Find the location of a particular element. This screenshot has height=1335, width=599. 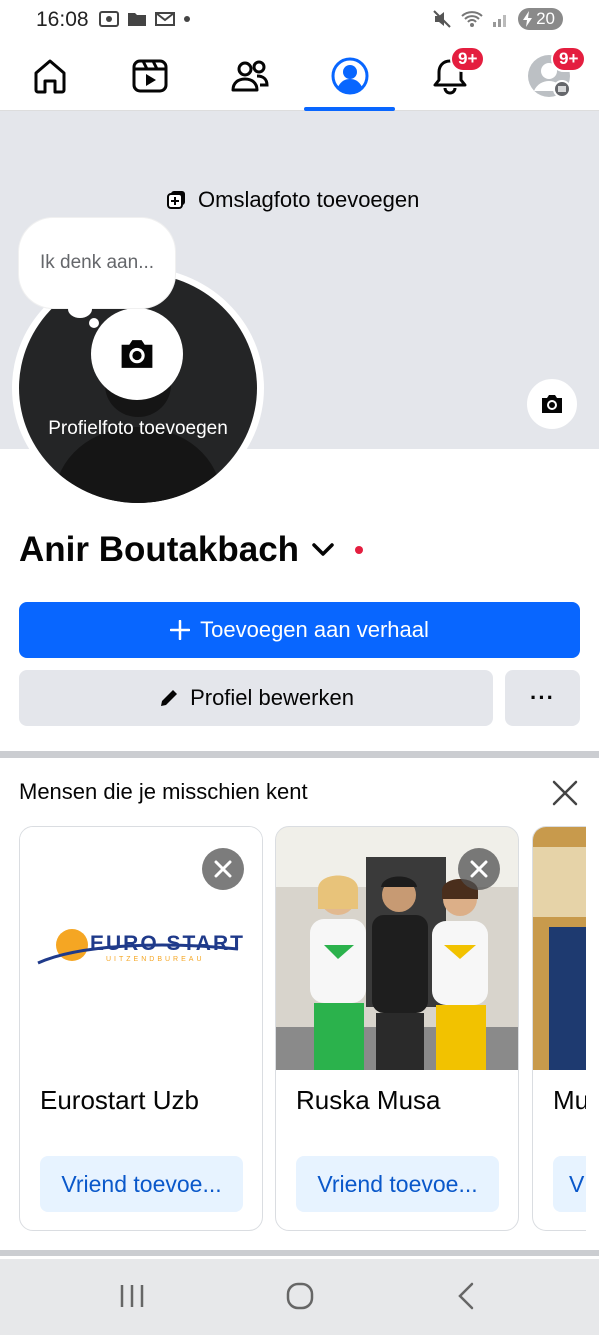

nav-profile is located at coordinates (350, 75).